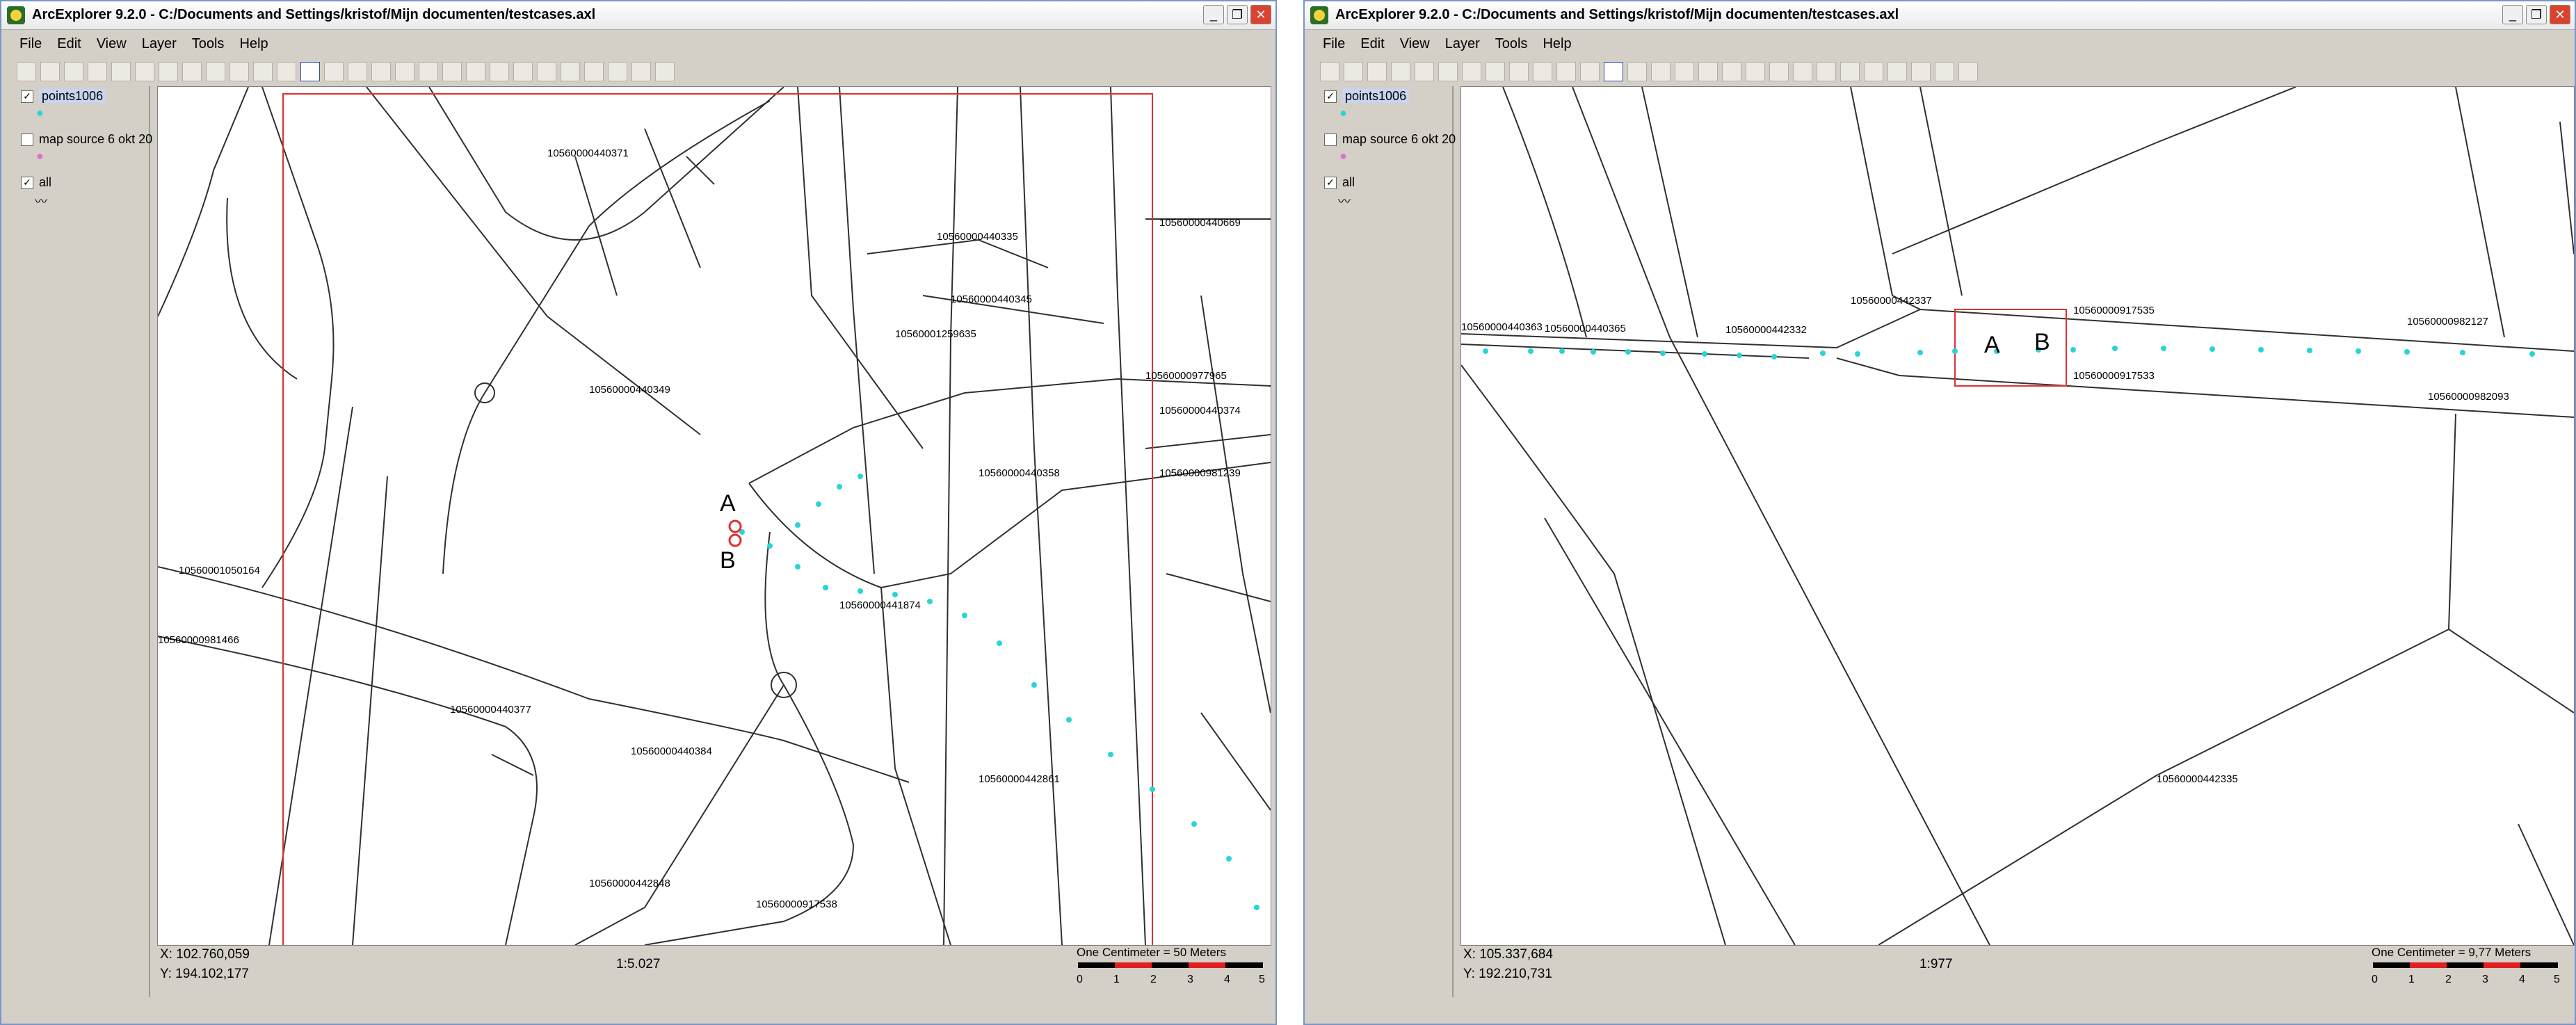  Describe the element at coordinates (2114, 376) in the screenshot. I see `street-label: 10560000917533` at that location.